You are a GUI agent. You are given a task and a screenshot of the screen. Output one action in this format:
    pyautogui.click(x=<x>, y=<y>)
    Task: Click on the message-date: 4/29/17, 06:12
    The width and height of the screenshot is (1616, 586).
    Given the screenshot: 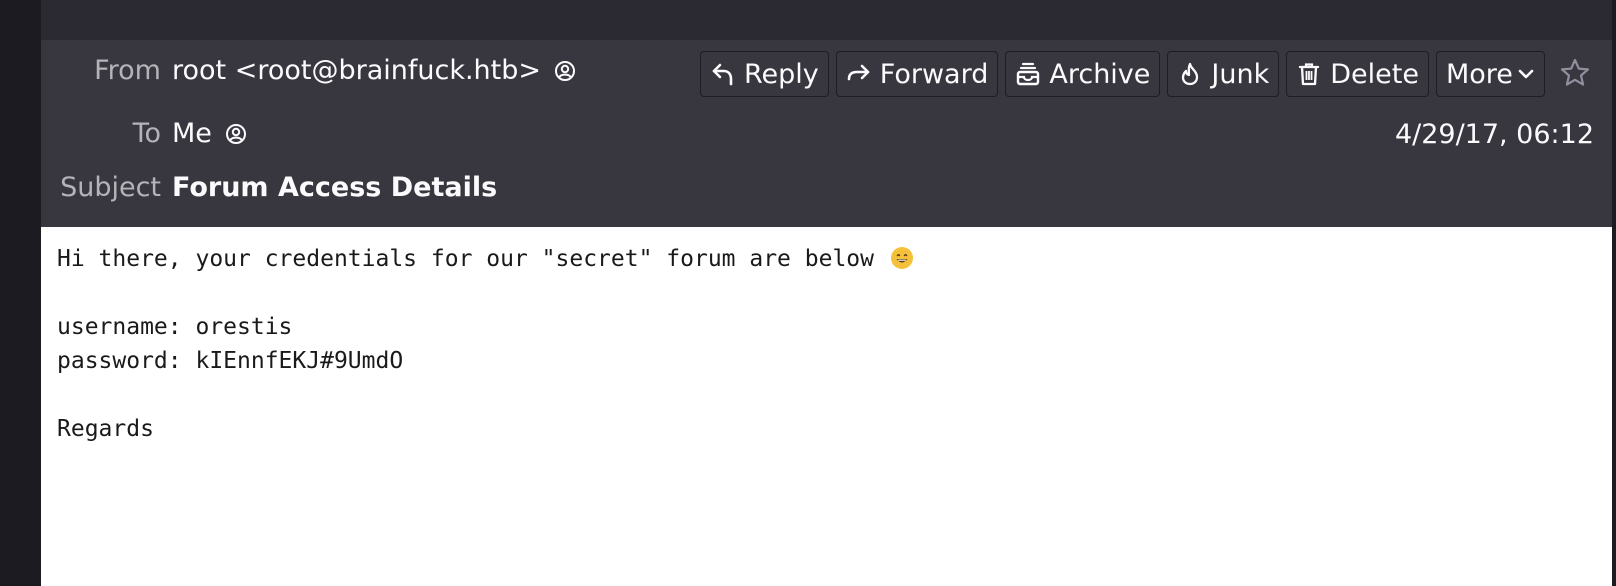 What is the action you would take?
    pyautogui.click(x=1494, y=134)
    